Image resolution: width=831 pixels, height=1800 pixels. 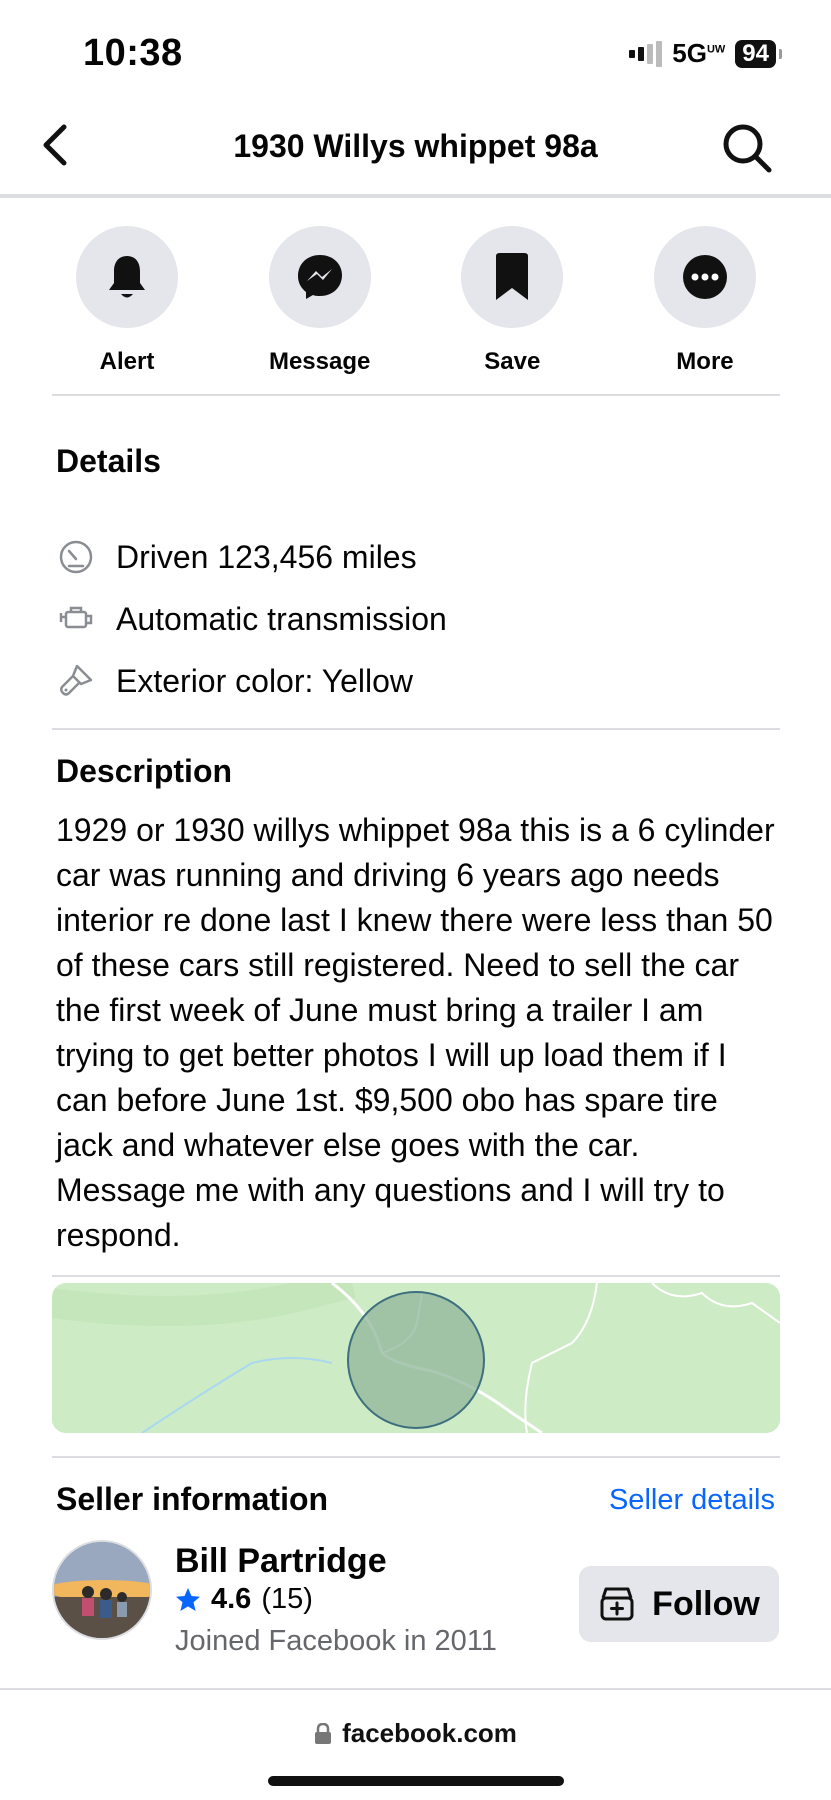 I want to click on lock-icon, so click(x=323, y=1733).